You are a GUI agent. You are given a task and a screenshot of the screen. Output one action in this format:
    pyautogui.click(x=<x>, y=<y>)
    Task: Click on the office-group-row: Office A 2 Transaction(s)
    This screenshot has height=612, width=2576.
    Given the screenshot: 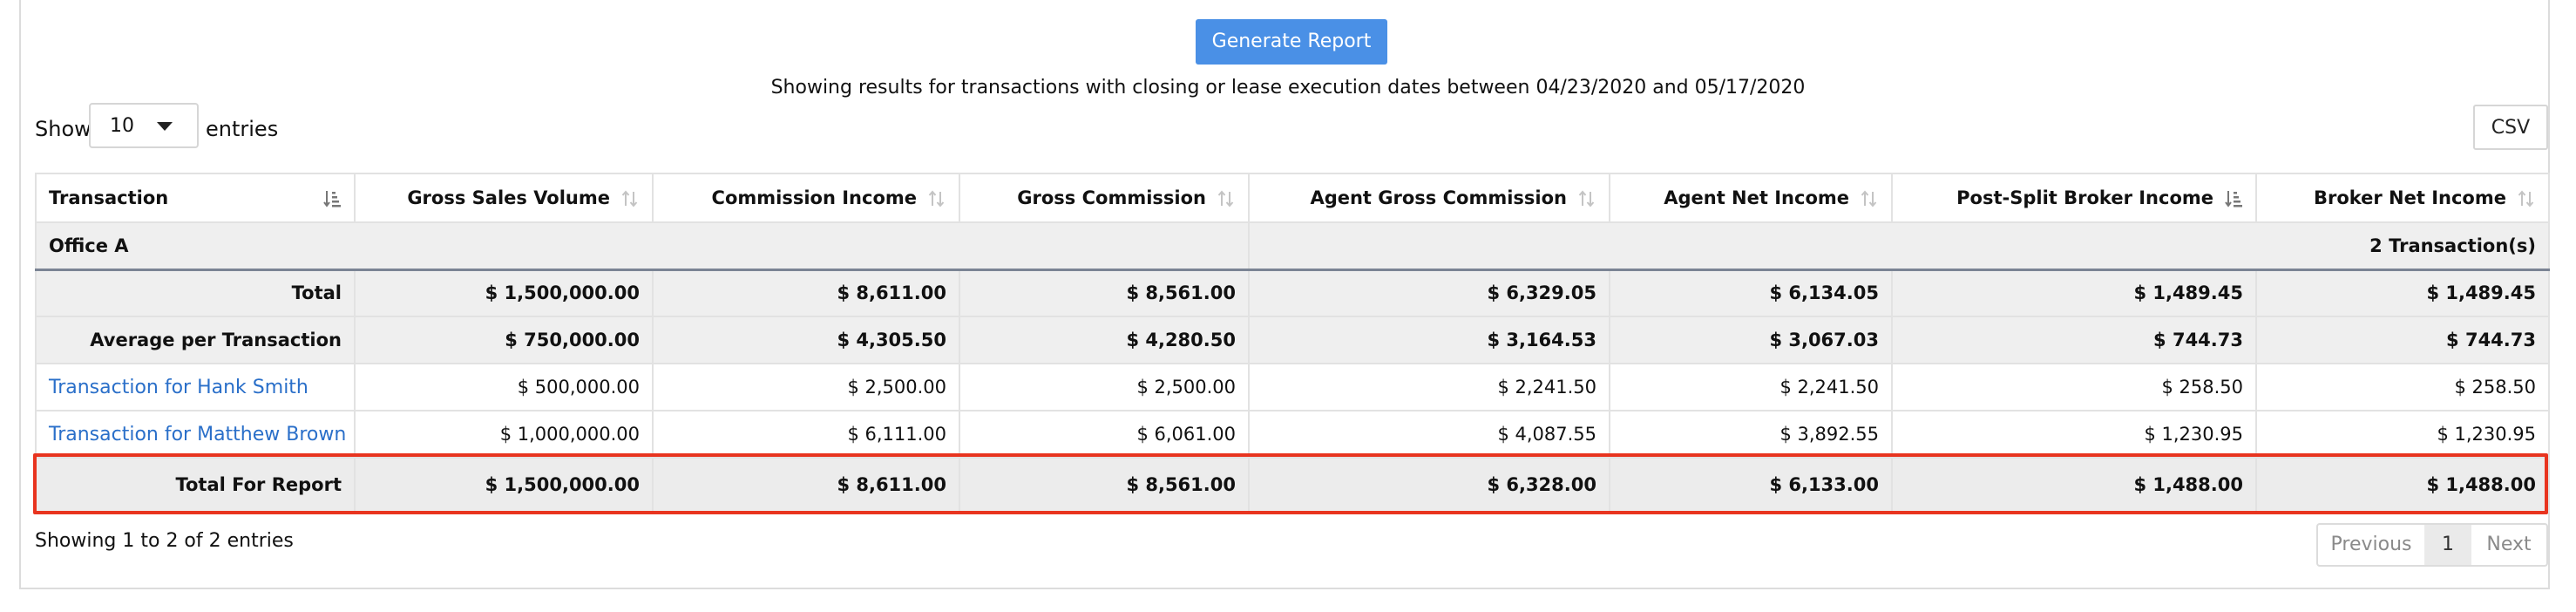 What is the action you would take?
    pyautogui.click(x=1292, y=246)
    